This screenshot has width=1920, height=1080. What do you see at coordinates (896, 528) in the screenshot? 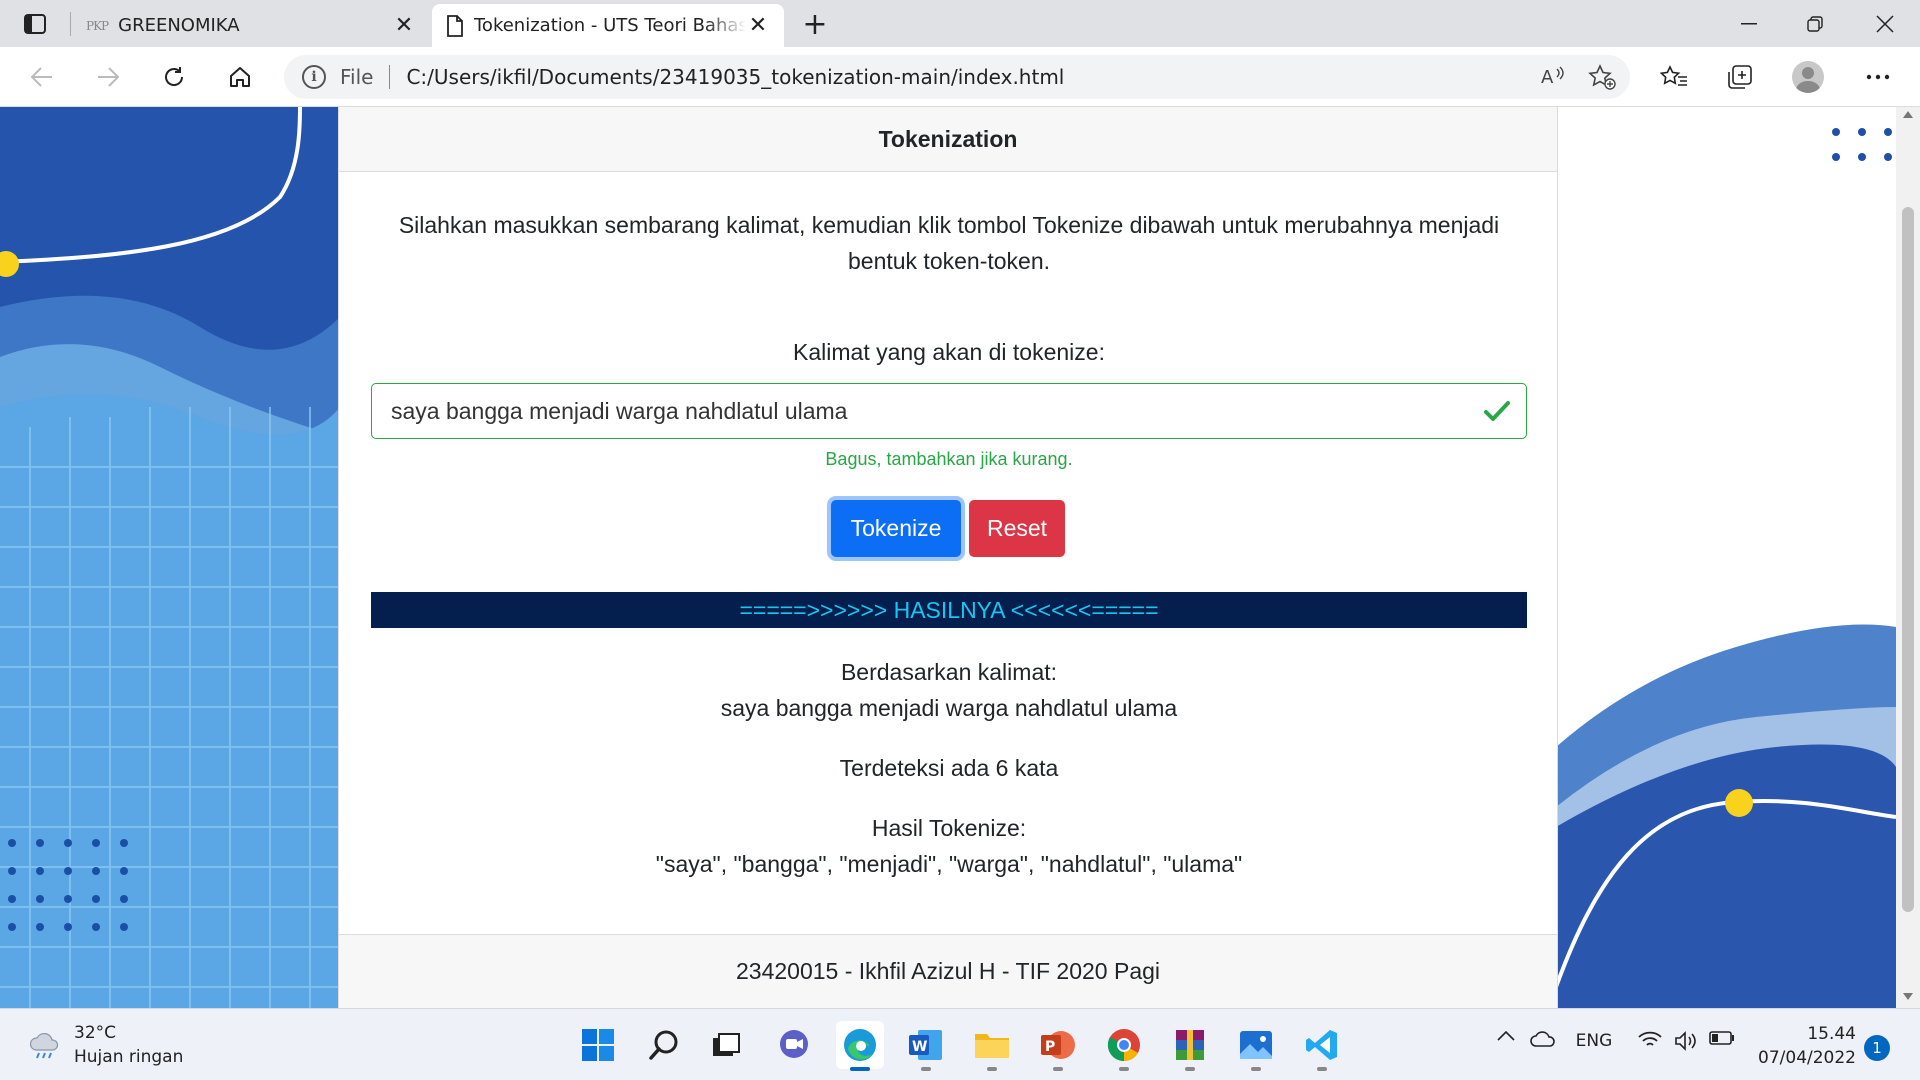
I see `tokenize-button: Tokenize` at bounding box center [896, 528].